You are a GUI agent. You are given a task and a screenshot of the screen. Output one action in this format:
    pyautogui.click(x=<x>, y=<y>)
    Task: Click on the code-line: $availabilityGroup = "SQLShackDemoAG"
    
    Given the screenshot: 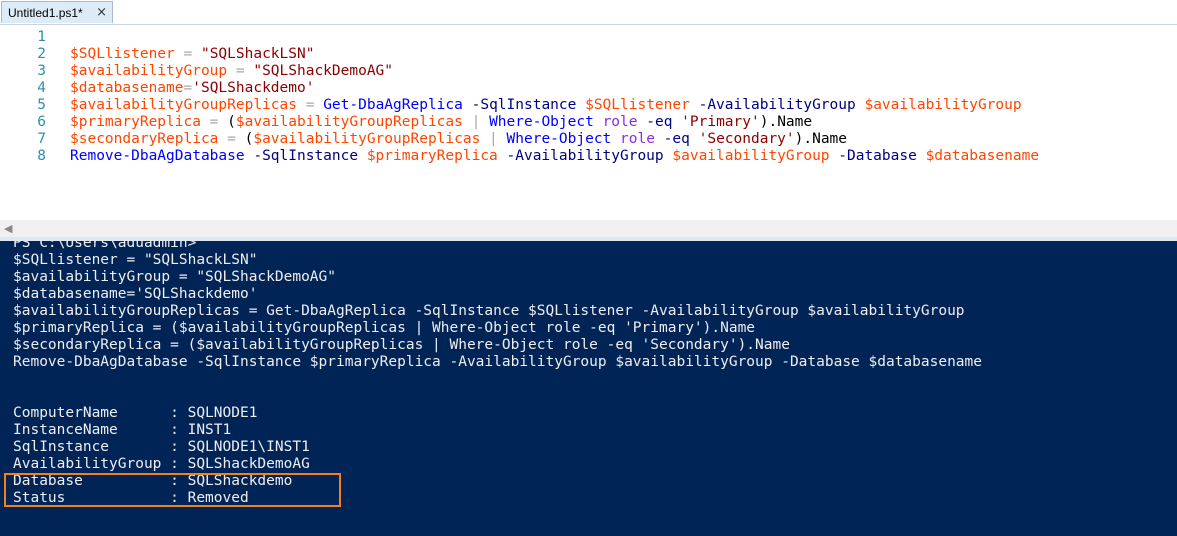 What is the action you would take?
    pyautogui.click(x=554, y=71)
    